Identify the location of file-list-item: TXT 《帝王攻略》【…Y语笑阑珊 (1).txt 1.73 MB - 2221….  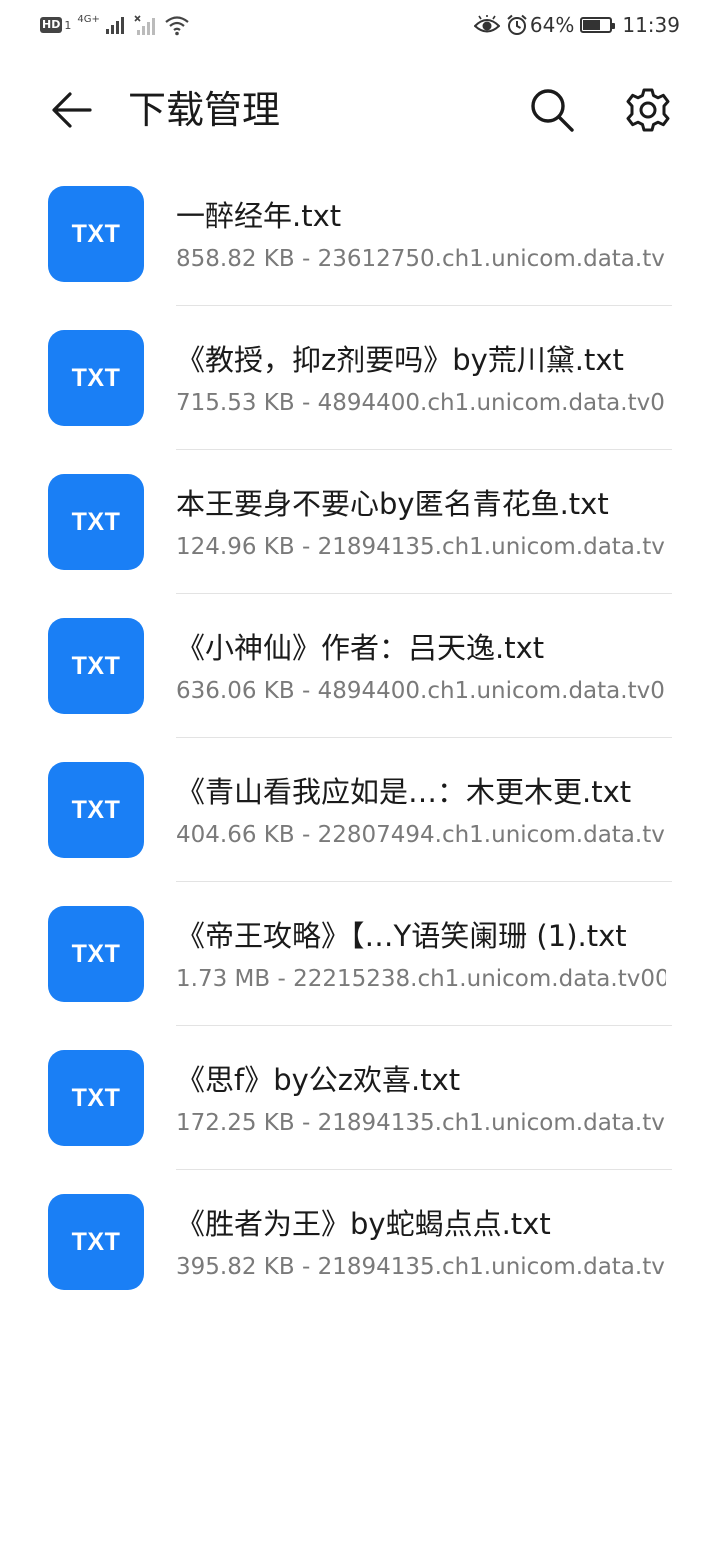
(360, 954).